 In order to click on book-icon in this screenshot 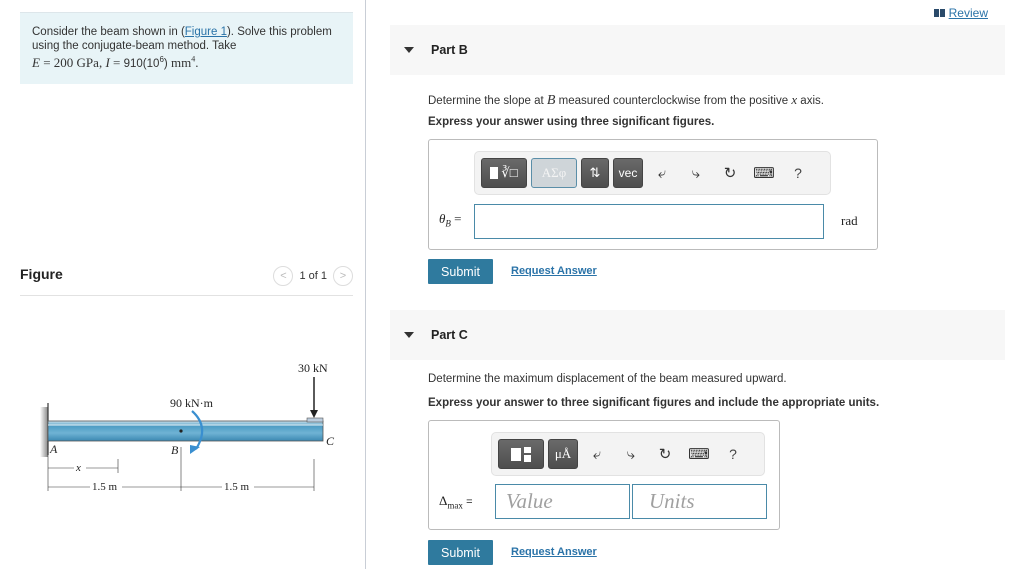, I will do `click(939, 13)`.